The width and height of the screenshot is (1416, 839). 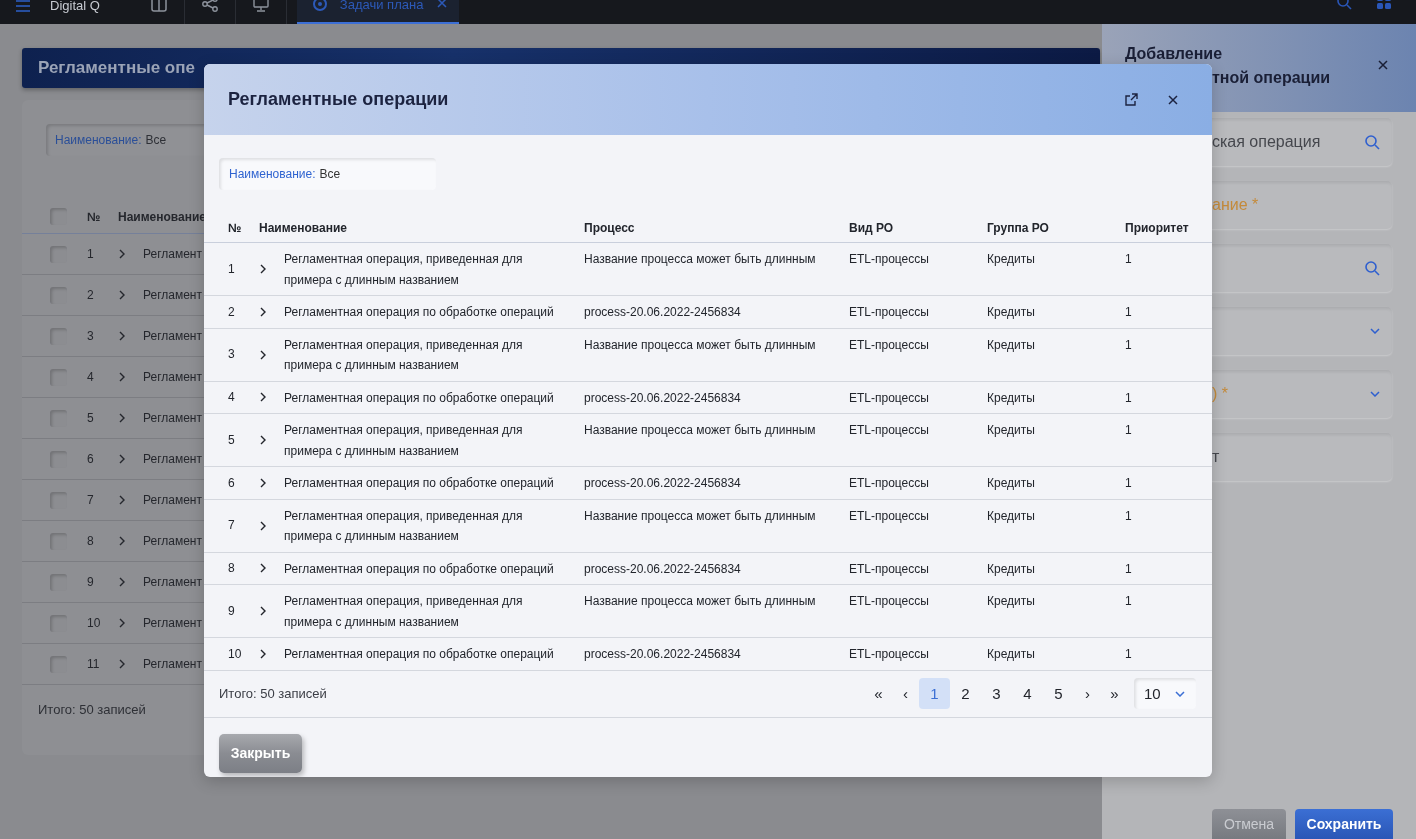 What do you see at coordinates (1174, 54) in the screenshot?
I see `panel-title: Добавление` at bounding box center [1174, 54].